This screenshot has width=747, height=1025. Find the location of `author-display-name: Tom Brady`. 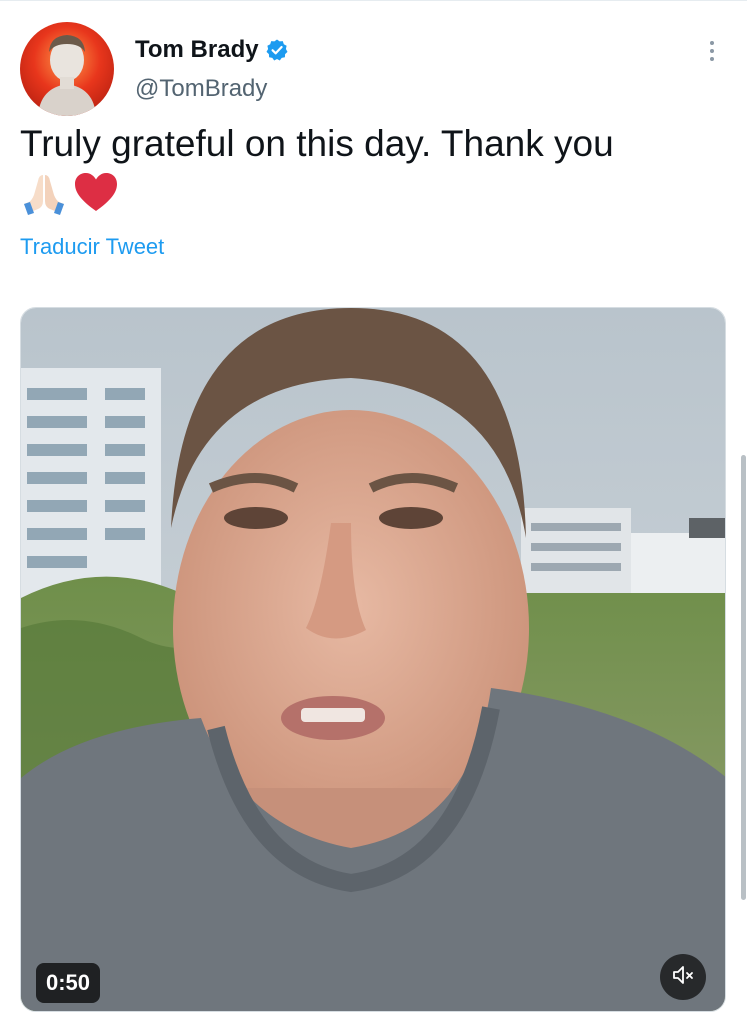

author-display-name: Tom Brady is located at coordinates (212, 50).